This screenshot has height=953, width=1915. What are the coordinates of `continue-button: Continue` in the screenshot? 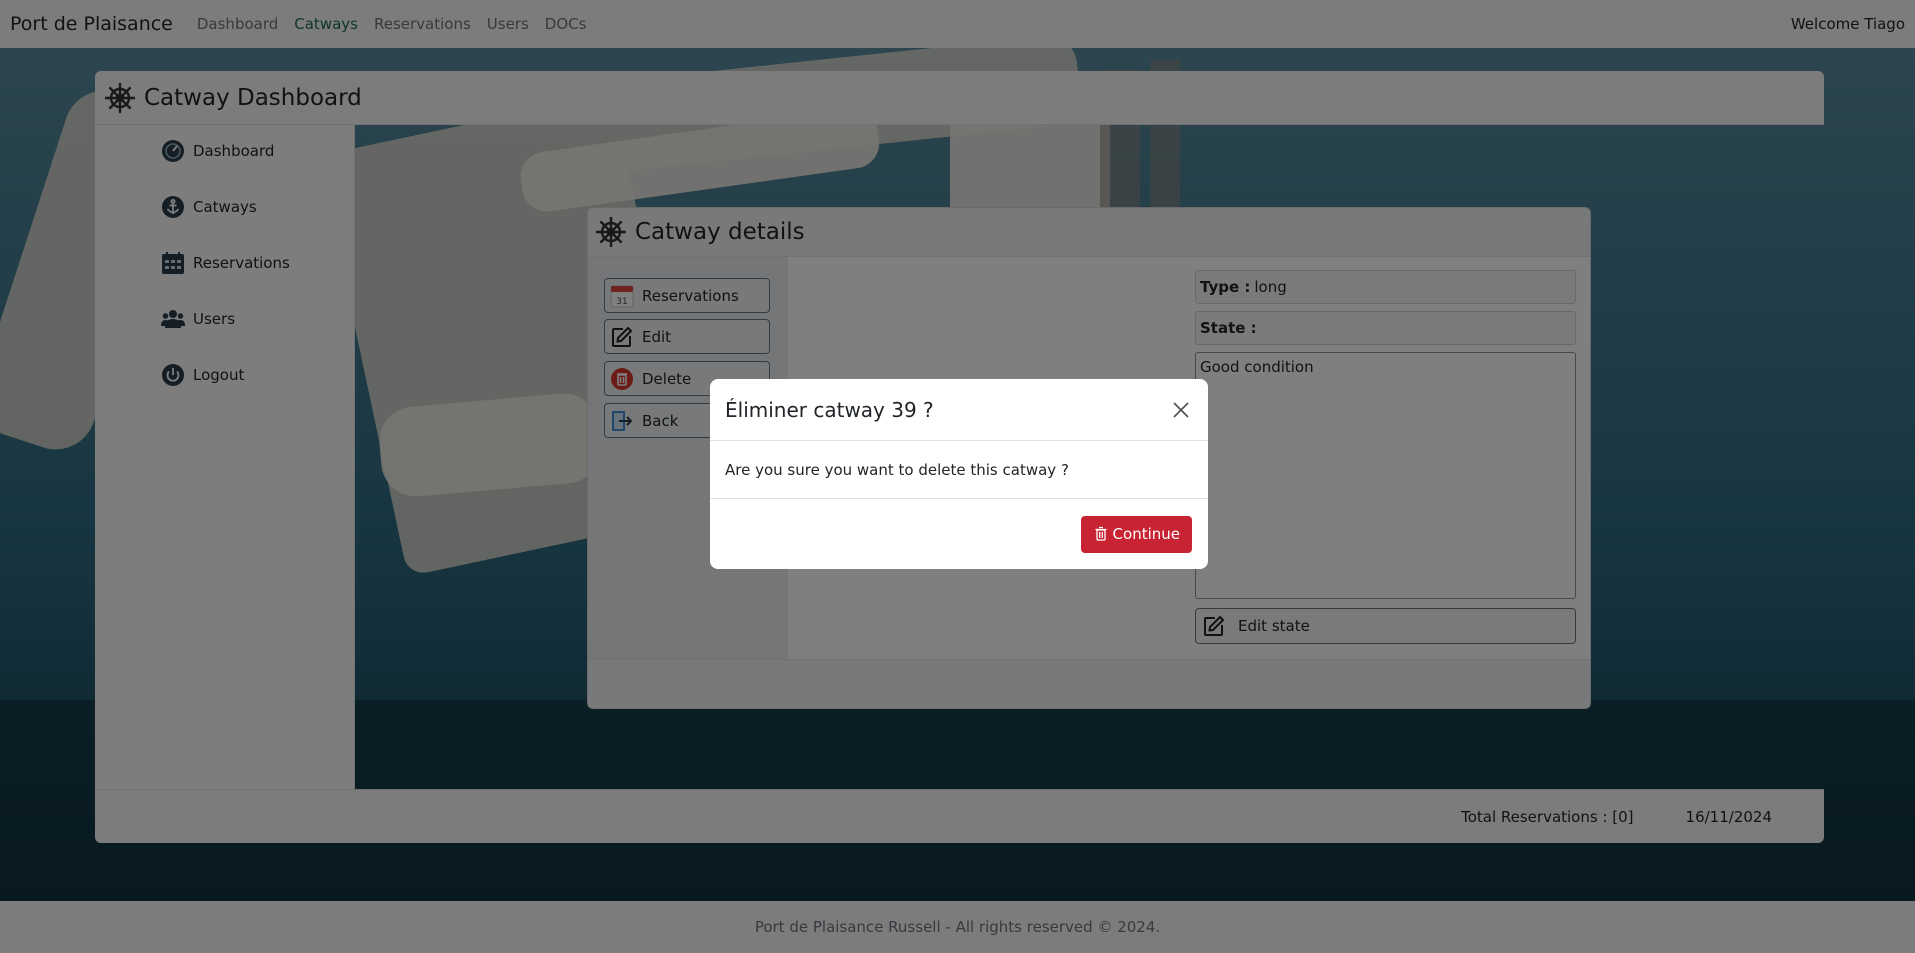 It's located at (1136, 534).